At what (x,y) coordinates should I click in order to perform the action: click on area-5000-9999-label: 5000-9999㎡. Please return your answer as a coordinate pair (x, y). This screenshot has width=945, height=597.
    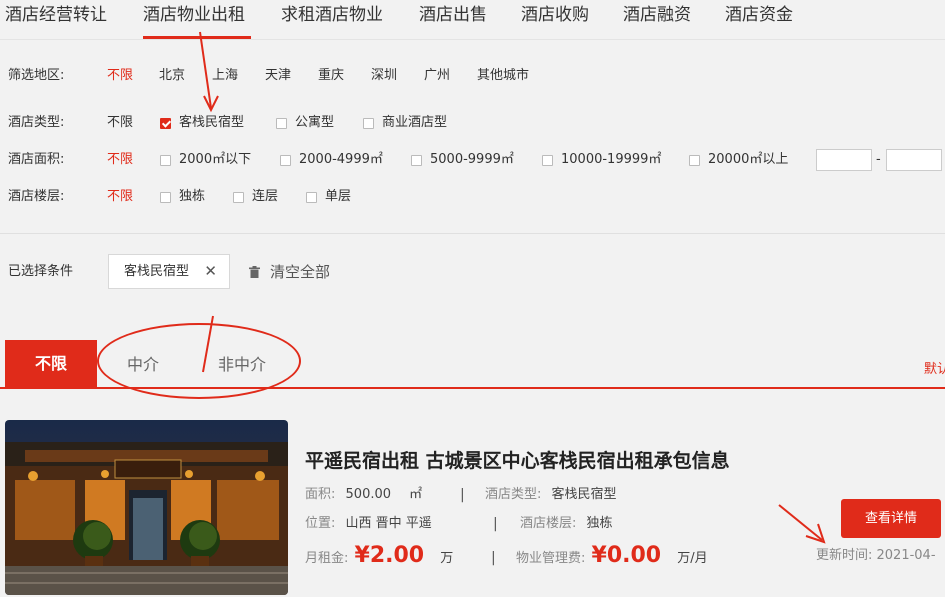
    Looking at the image, I should click on (472, 160).